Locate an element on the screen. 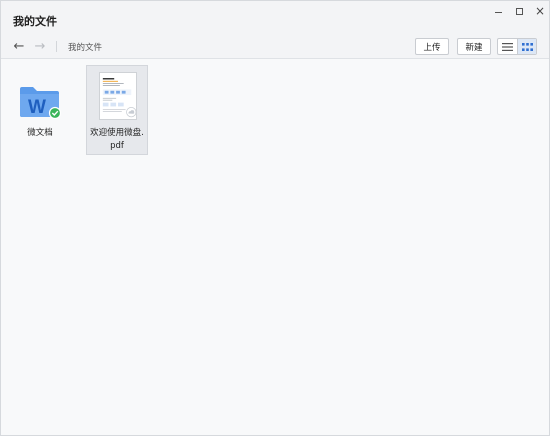 Image resolution: width=550 pixels, height=436 pixels. arrow-right-icon: → is located at coordinates (40, 46).